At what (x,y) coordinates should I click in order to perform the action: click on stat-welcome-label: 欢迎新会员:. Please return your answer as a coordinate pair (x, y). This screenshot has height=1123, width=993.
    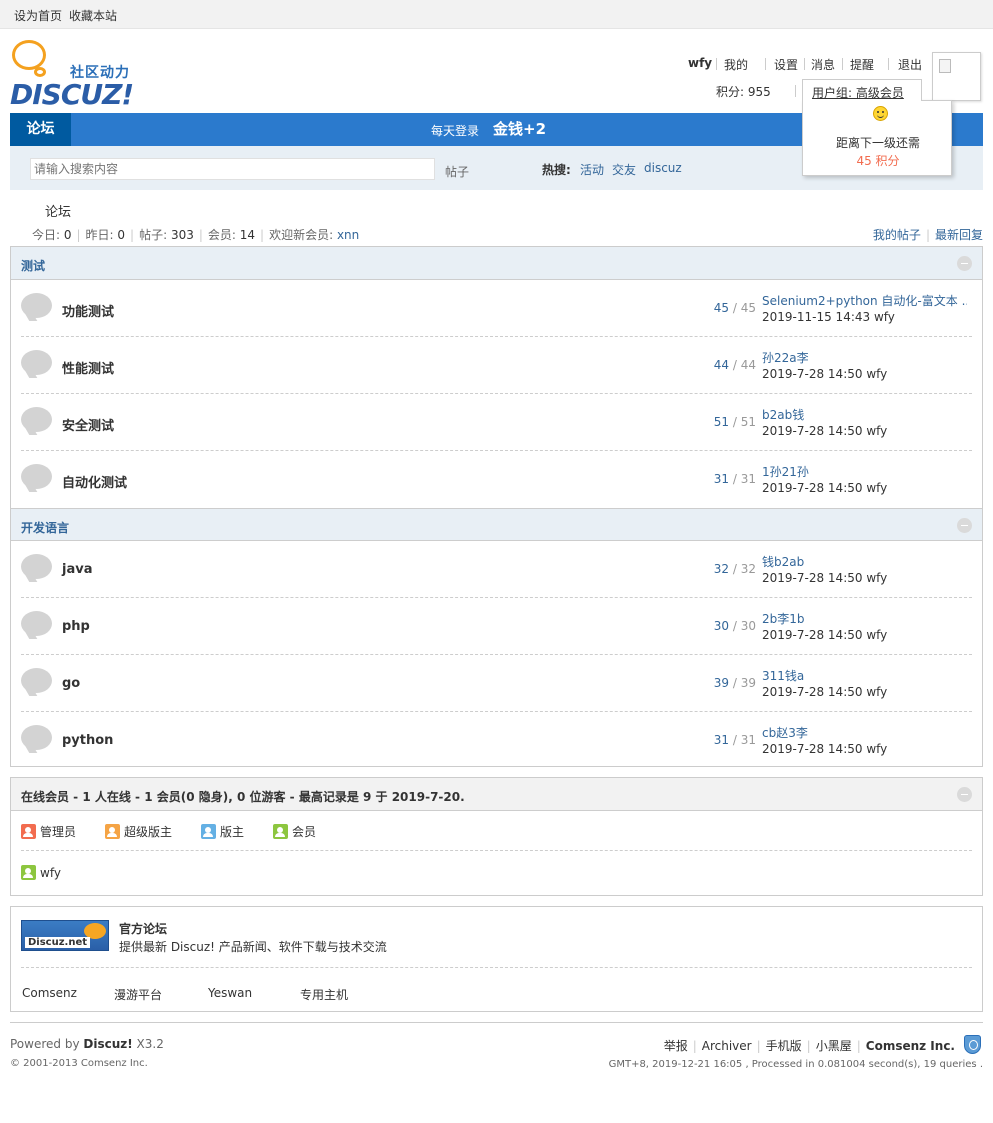
    Looking at the image, I should click on (303, 235).